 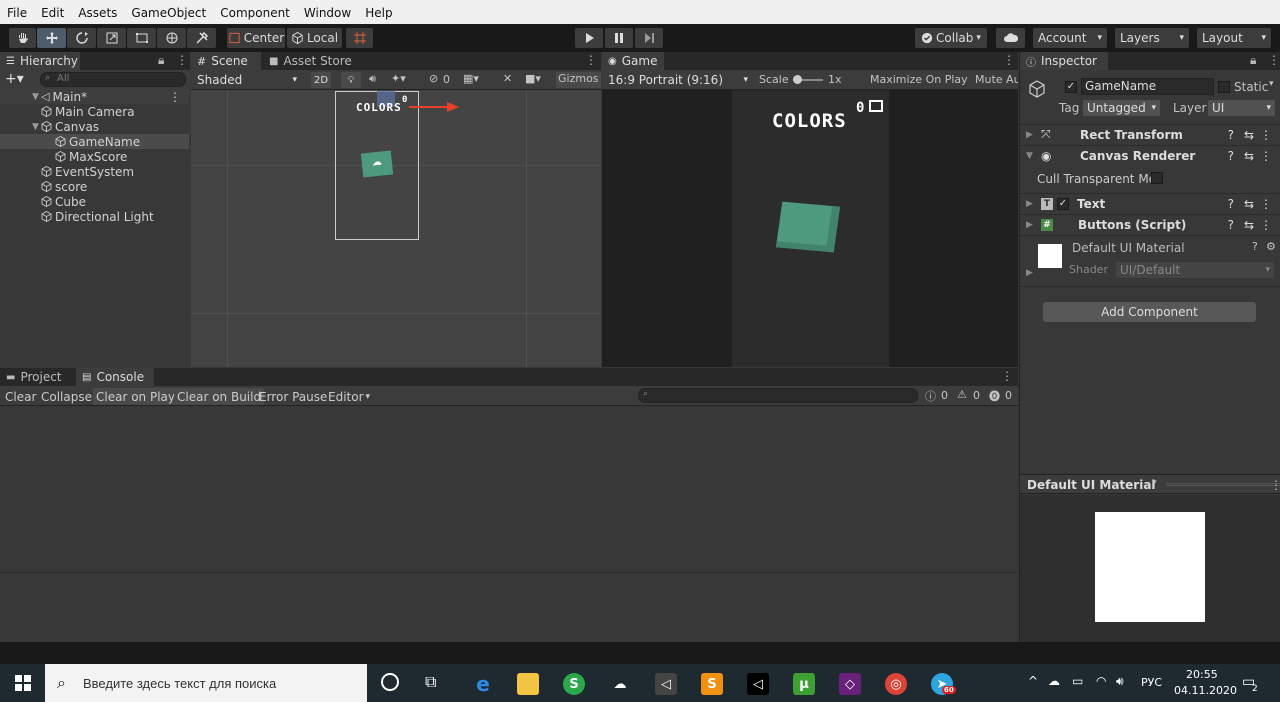 What do you see at coordinates (1150, 224) in the screenshot?
I see `component-buttons-script: ▶ # Buttons (Script) ? ⇆ ⋮` at bounding box center [1150, 224].